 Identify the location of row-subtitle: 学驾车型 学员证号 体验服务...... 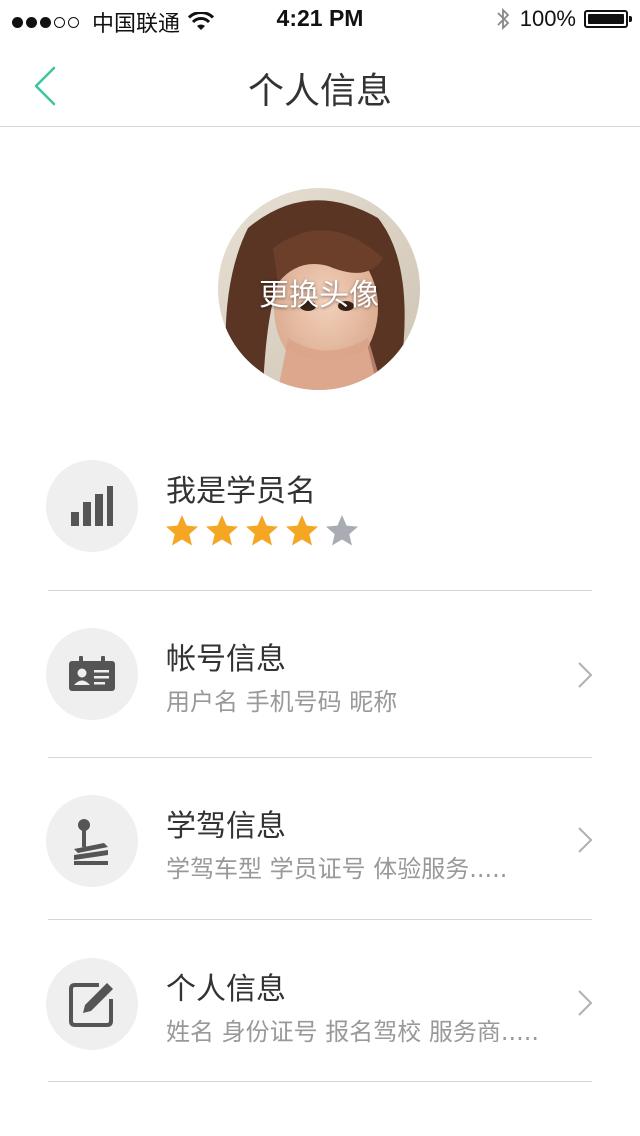
(337, 869).